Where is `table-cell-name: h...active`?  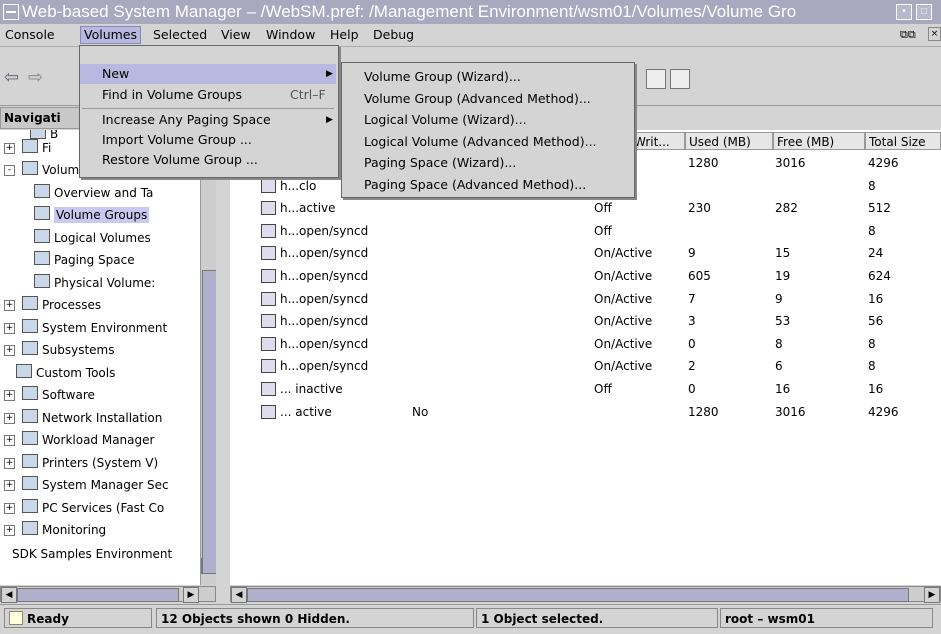 table-cell-name: h...active is located at coordinates (308, 208).